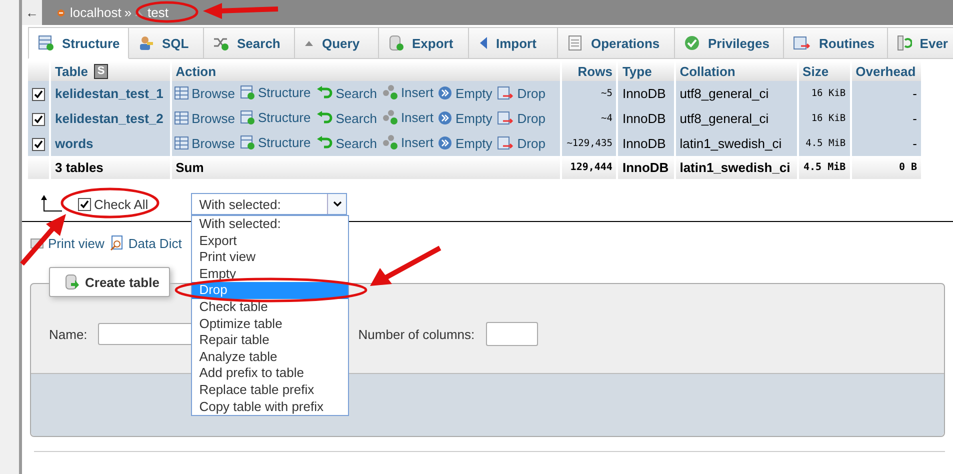 This screenshot has width=953, height=474. What do you see at coordinates (269, 204) in the screenshot?
I see `with-selected-dropdown: With selected:` at bounding box center [269, 204].